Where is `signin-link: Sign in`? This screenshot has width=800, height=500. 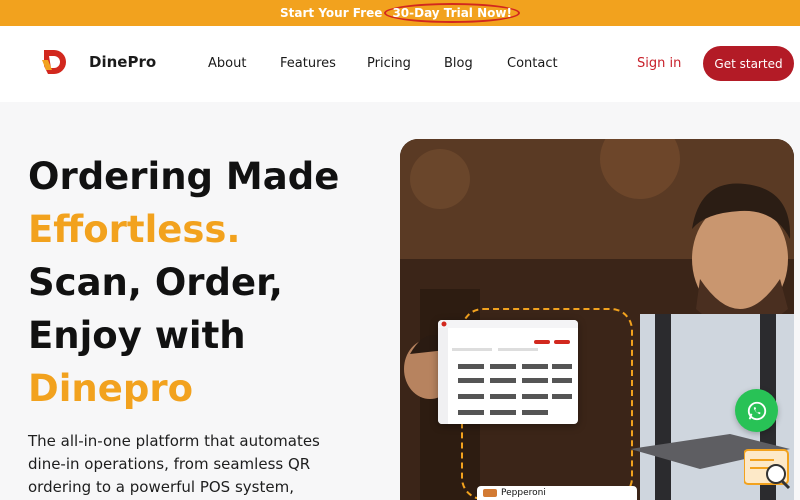 signin-link: Sign in is located at coordinates (659, 63).